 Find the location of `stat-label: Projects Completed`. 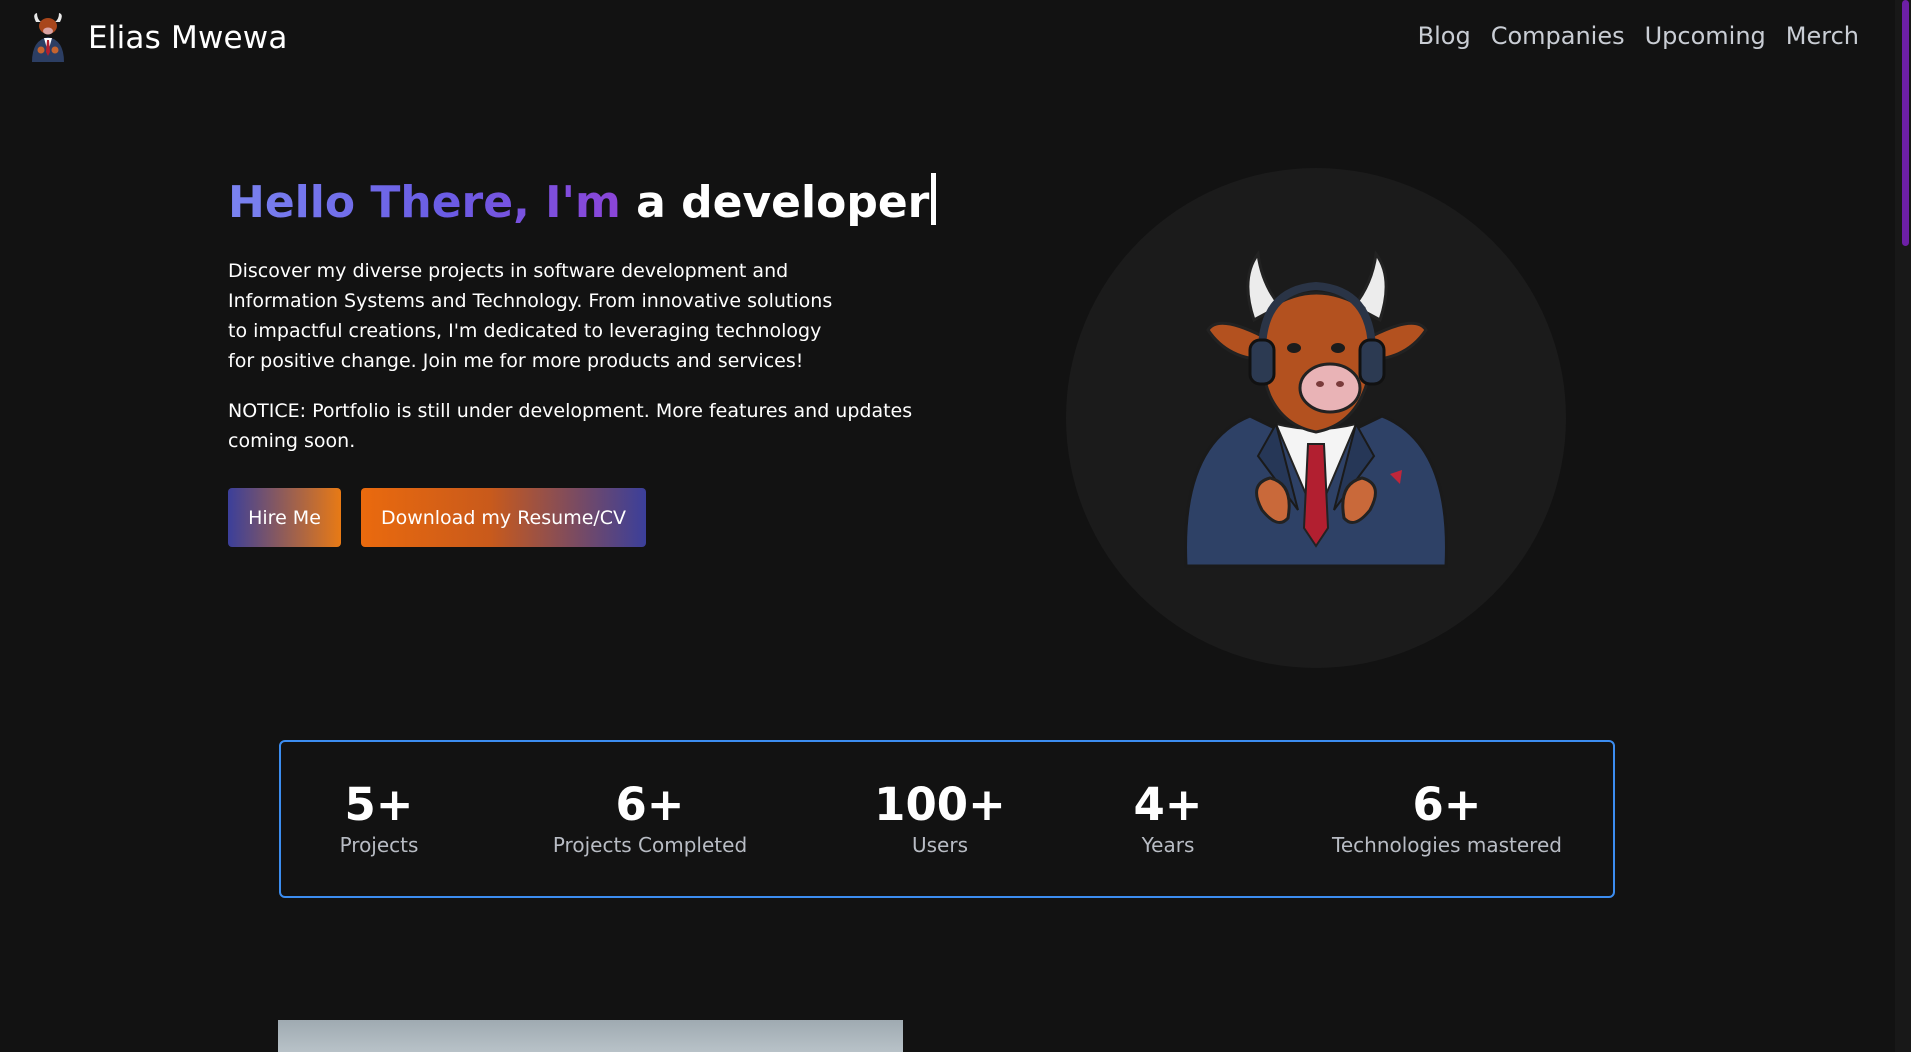

stat-label: Projects Completed is located at coordinates (650, 845).